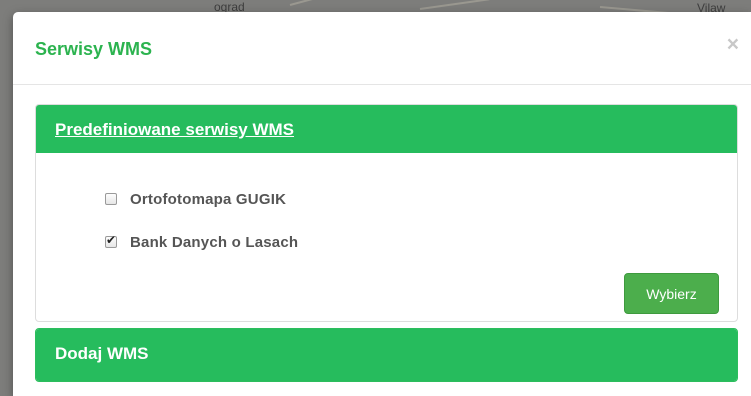 This screenshot has height=396, width=751. I want to click on wybierz-button: Wybierz, so click(671, 293).